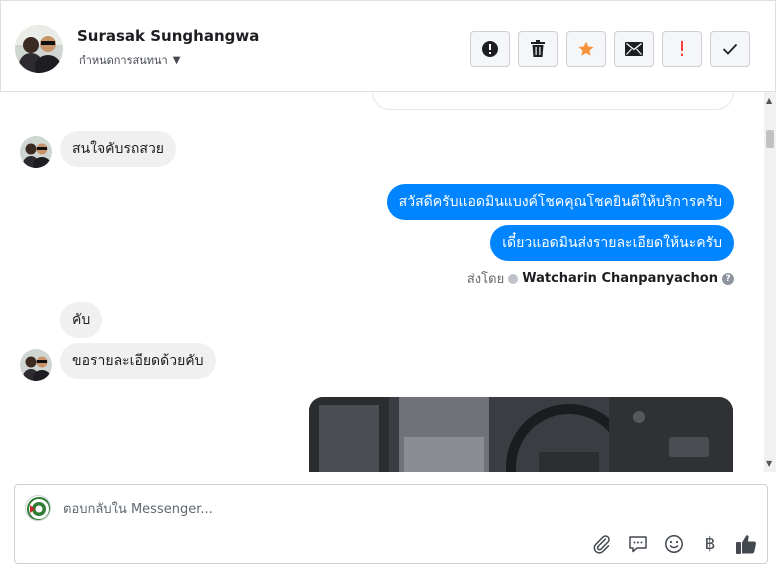  Describe the element at coordinates (553, 101) in the screenshot. I see `previous-message-bubble` at that location.